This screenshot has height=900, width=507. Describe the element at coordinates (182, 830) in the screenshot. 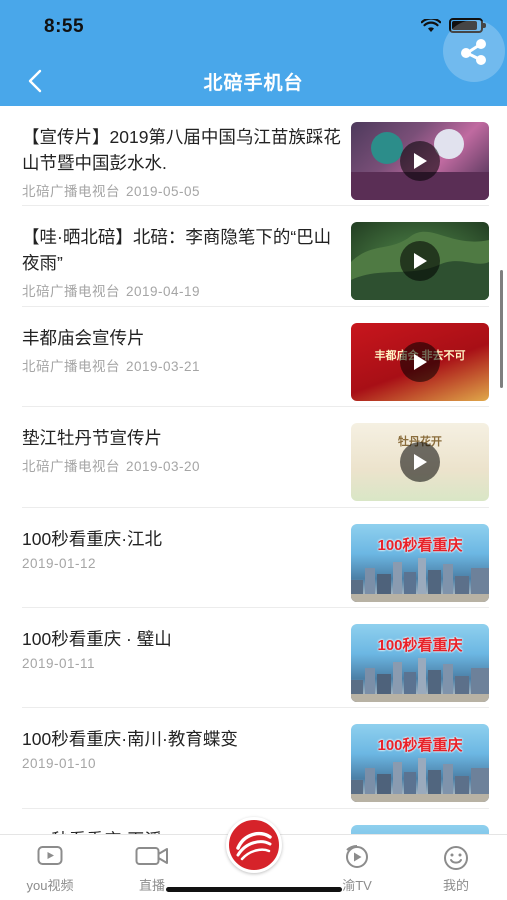

I see `video-title: 100秒看重庆·巫溪` at that location.